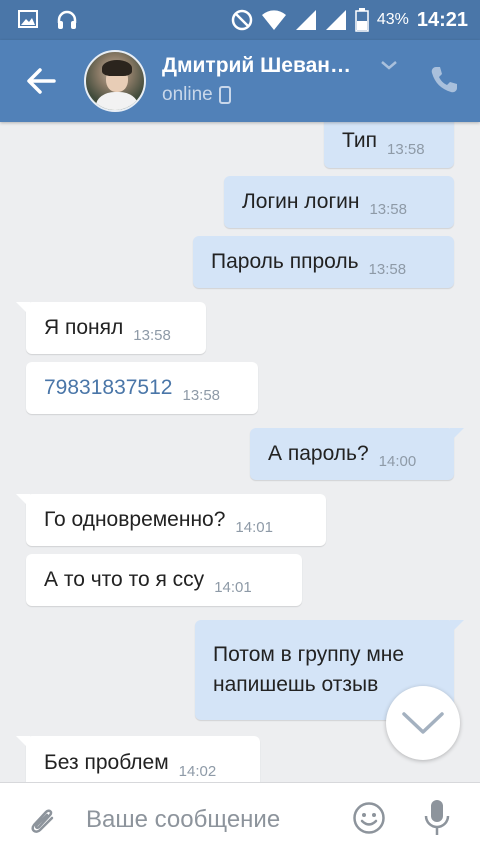  What do you see at coordinates (41, 81) in the screenshot?
I see `back-arrow-icon` at bounding box center [41, 81].